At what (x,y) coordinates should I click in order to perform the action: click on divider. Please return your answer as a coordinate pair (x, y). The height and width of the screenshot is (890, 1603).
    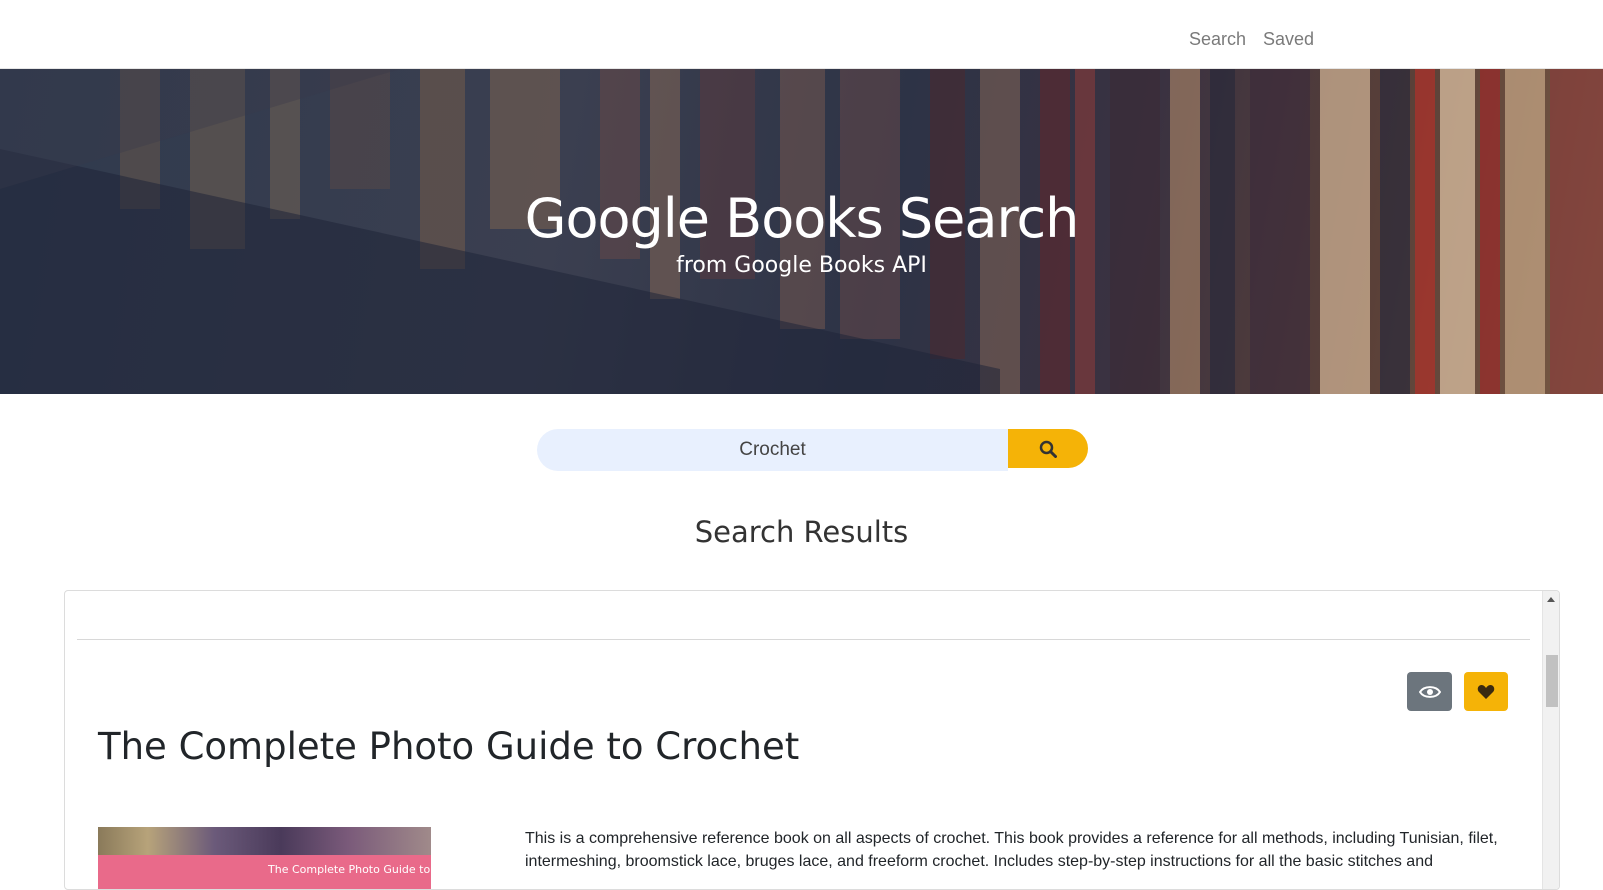
    Looking at the image, I should click on (803, 639).